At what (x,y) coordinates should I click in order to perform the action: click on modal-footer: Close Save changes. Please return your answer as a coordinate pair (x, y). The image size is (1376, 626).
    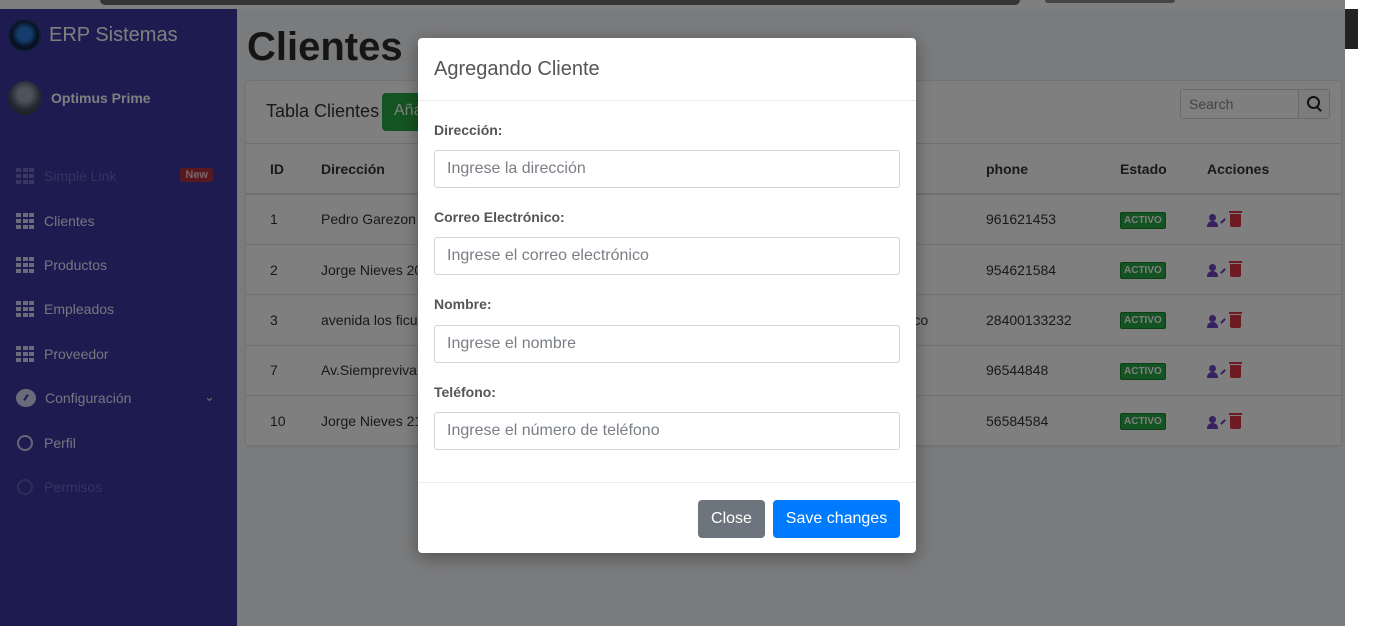
    Looking at the image, I should click on (667, 517).